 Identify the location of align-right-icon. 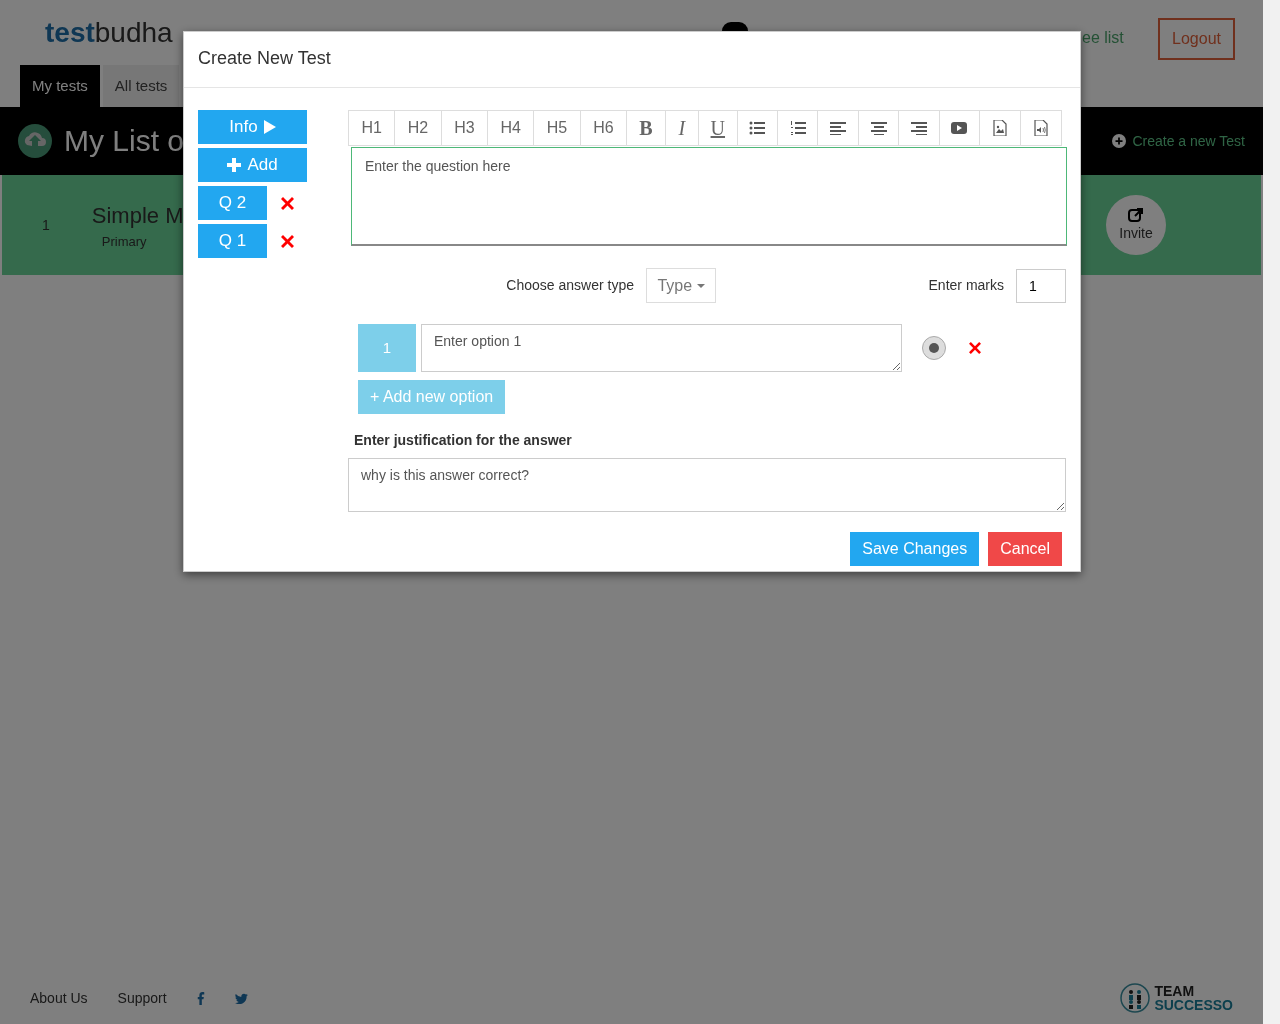
(919, 128).